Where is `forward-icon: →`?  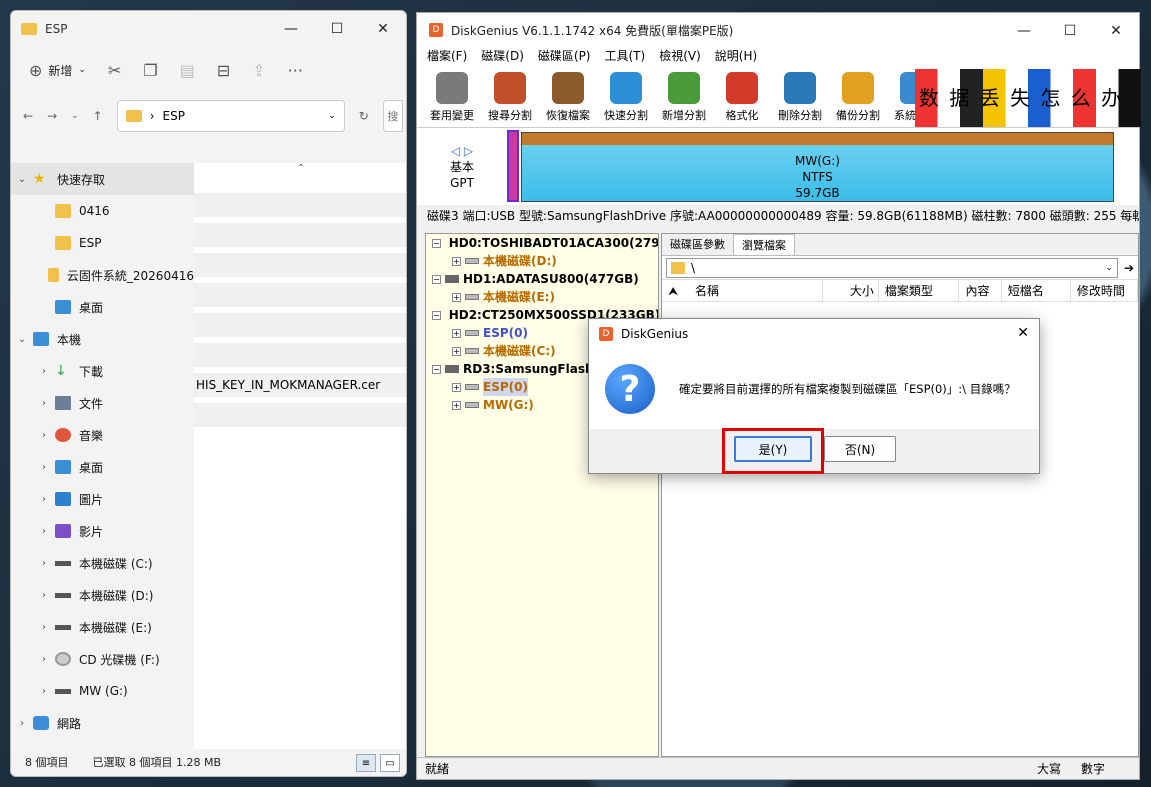
forward-icon: → is located at coordinates (52, 116).